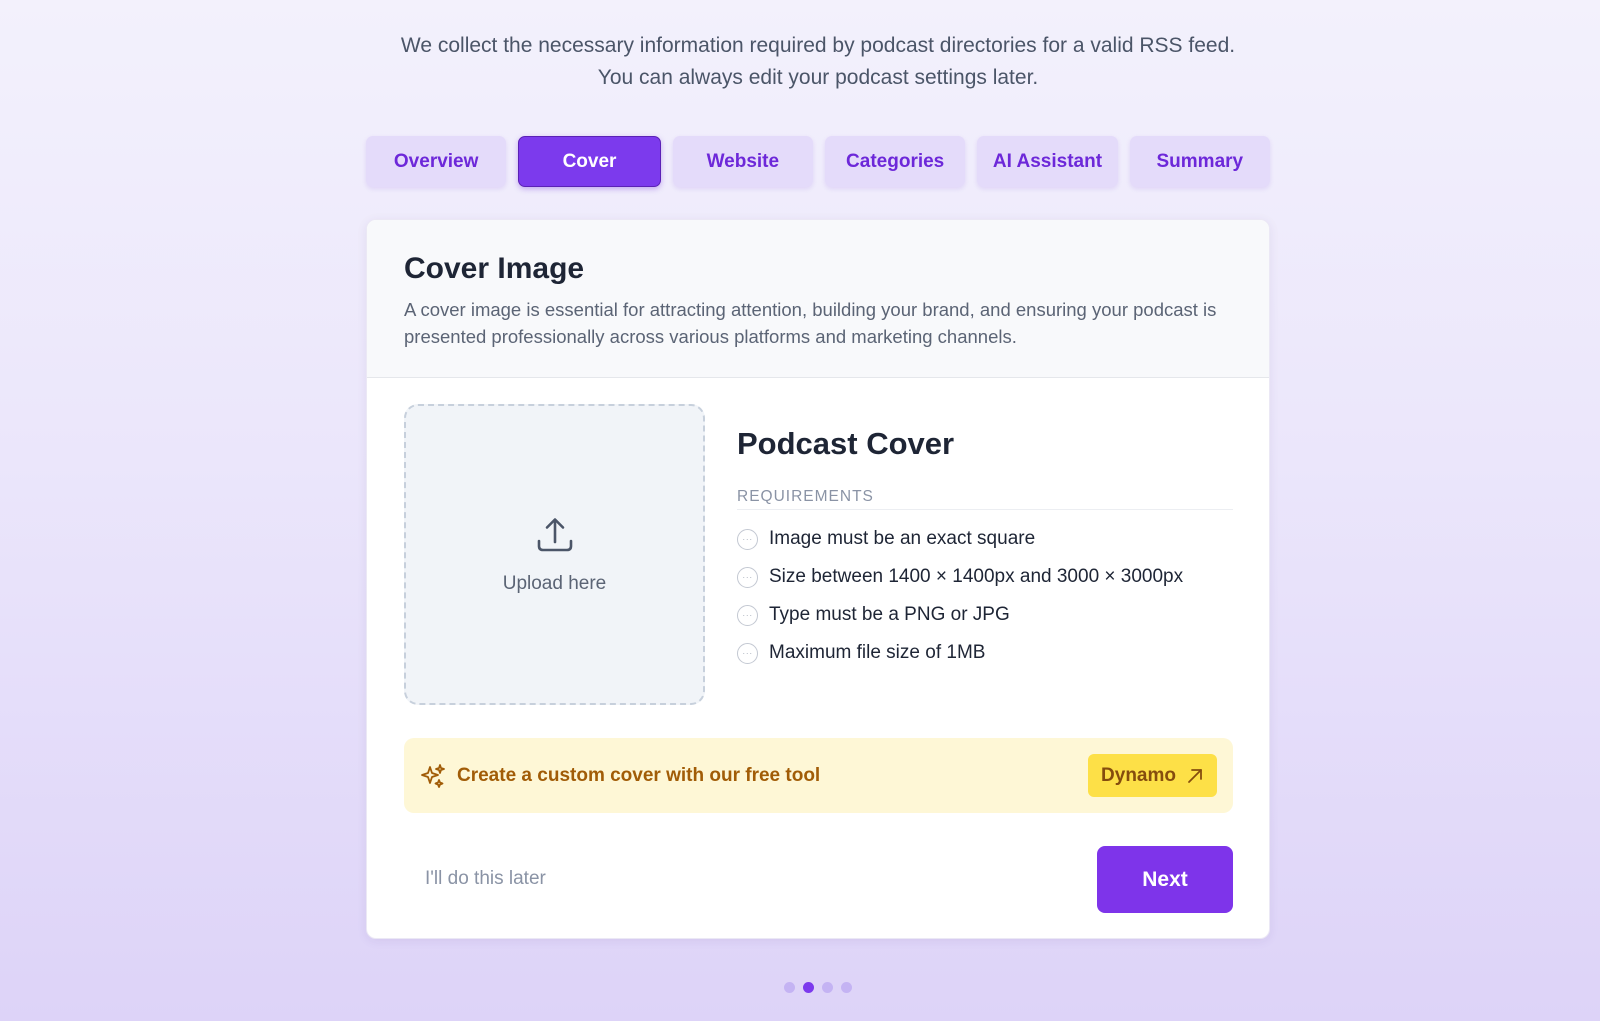  What do you see at coordinates (436, 161) in the screenshot?
I see `tab-overview: Overview` at bounding box center [436, 161].